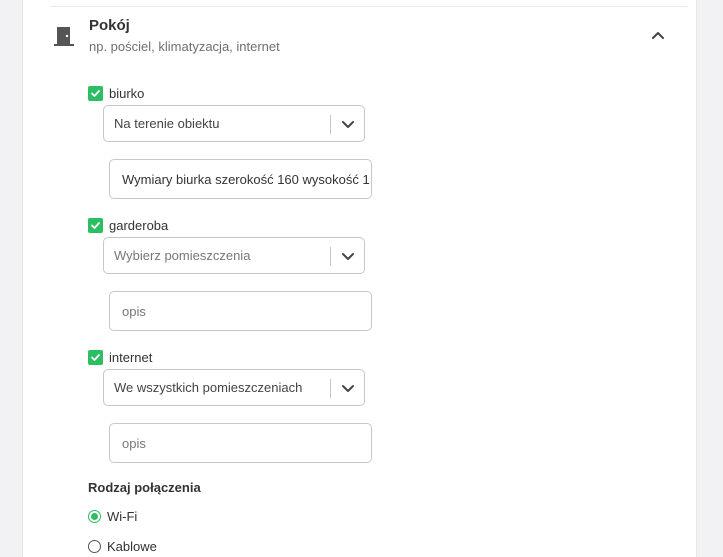 This screenshot has height=557, width=723. Describe the element at coordinates (109, 25) in the screenshot. I see `section-title: Pokój` at that location.